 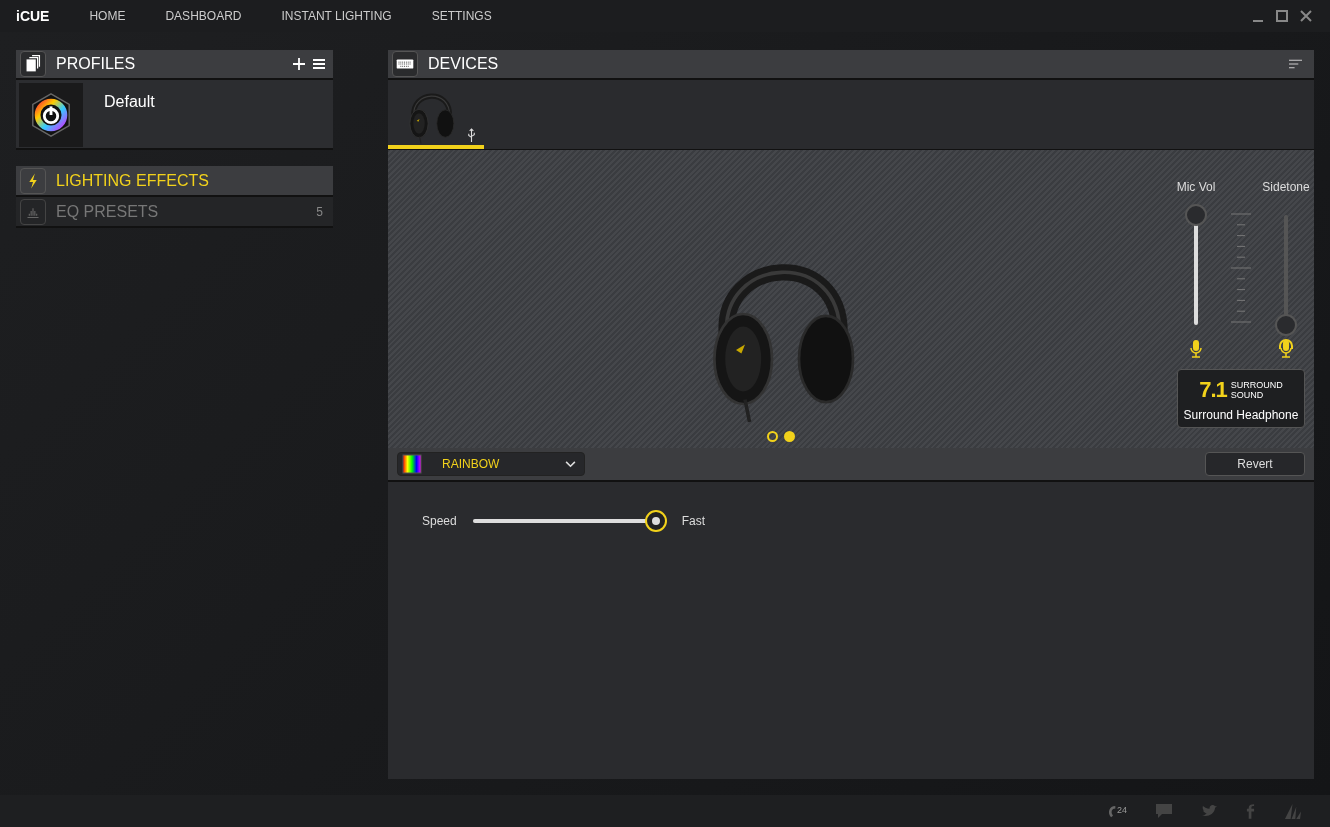 What do you see at coordinates (107, 16) in the screenshot?
I see `nav-tab: HOME` at bounding box center [107, 16].